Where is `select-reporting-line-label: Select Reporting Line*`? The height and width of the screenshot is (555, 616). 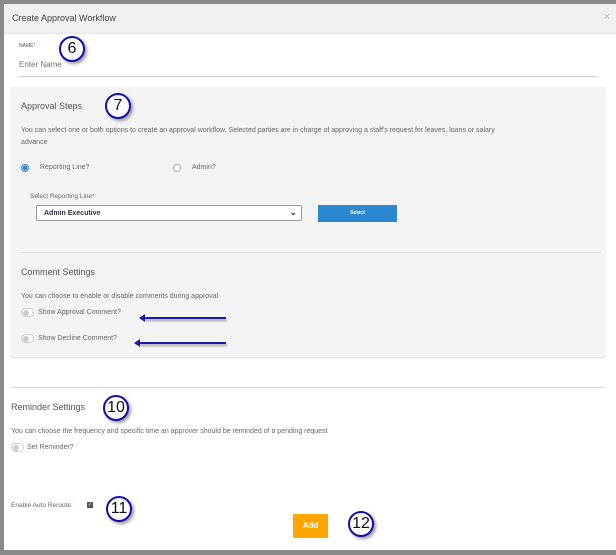
select-reporting-line-label: Select Reporting Line* is located at coordinates (62, 196).